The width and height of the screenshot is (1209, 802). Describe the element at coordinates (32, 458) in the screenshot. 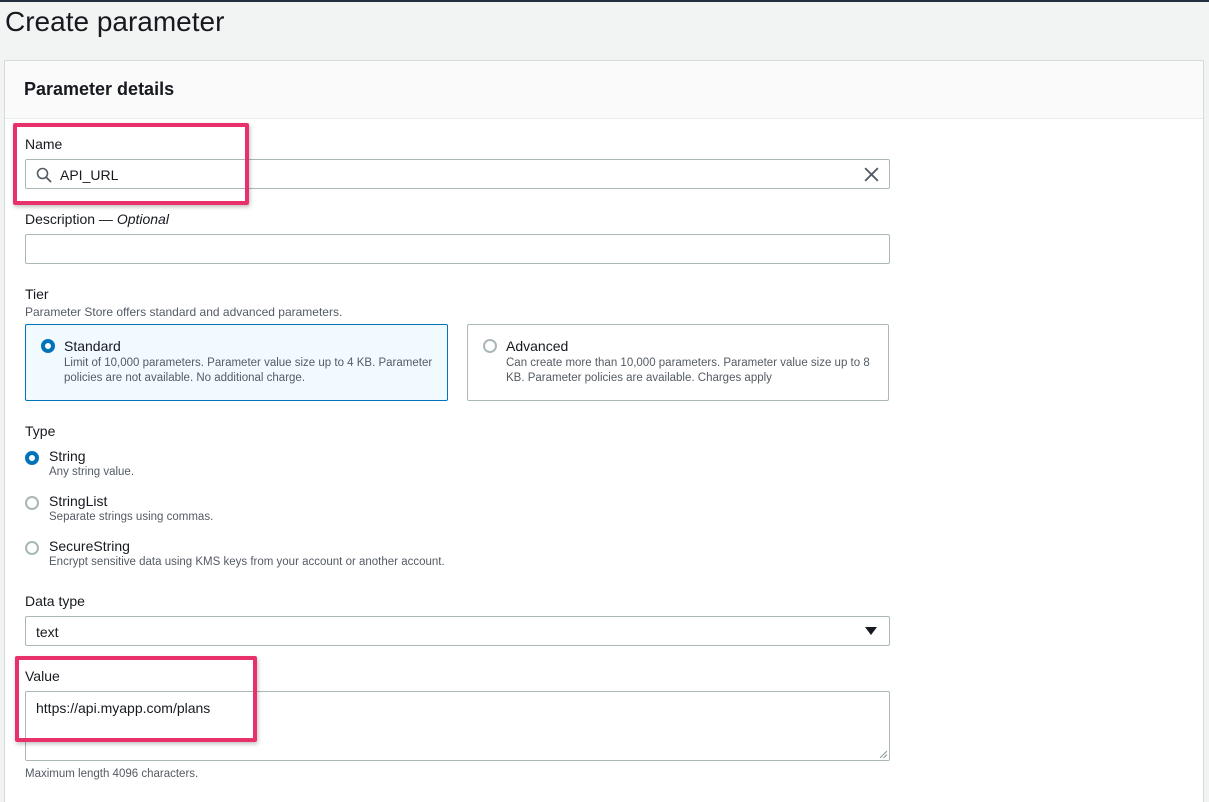

I see `type-string-radio` at that location.